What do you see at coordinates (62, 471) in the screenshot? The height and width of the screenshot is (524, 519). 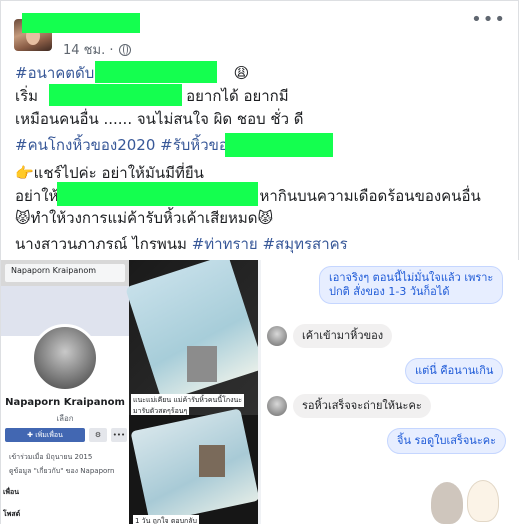 I see `profile-info-about: ดูข้อมูล "เกี่ยวกับ" ของ Napaporn` at bounding box center [62, 471].